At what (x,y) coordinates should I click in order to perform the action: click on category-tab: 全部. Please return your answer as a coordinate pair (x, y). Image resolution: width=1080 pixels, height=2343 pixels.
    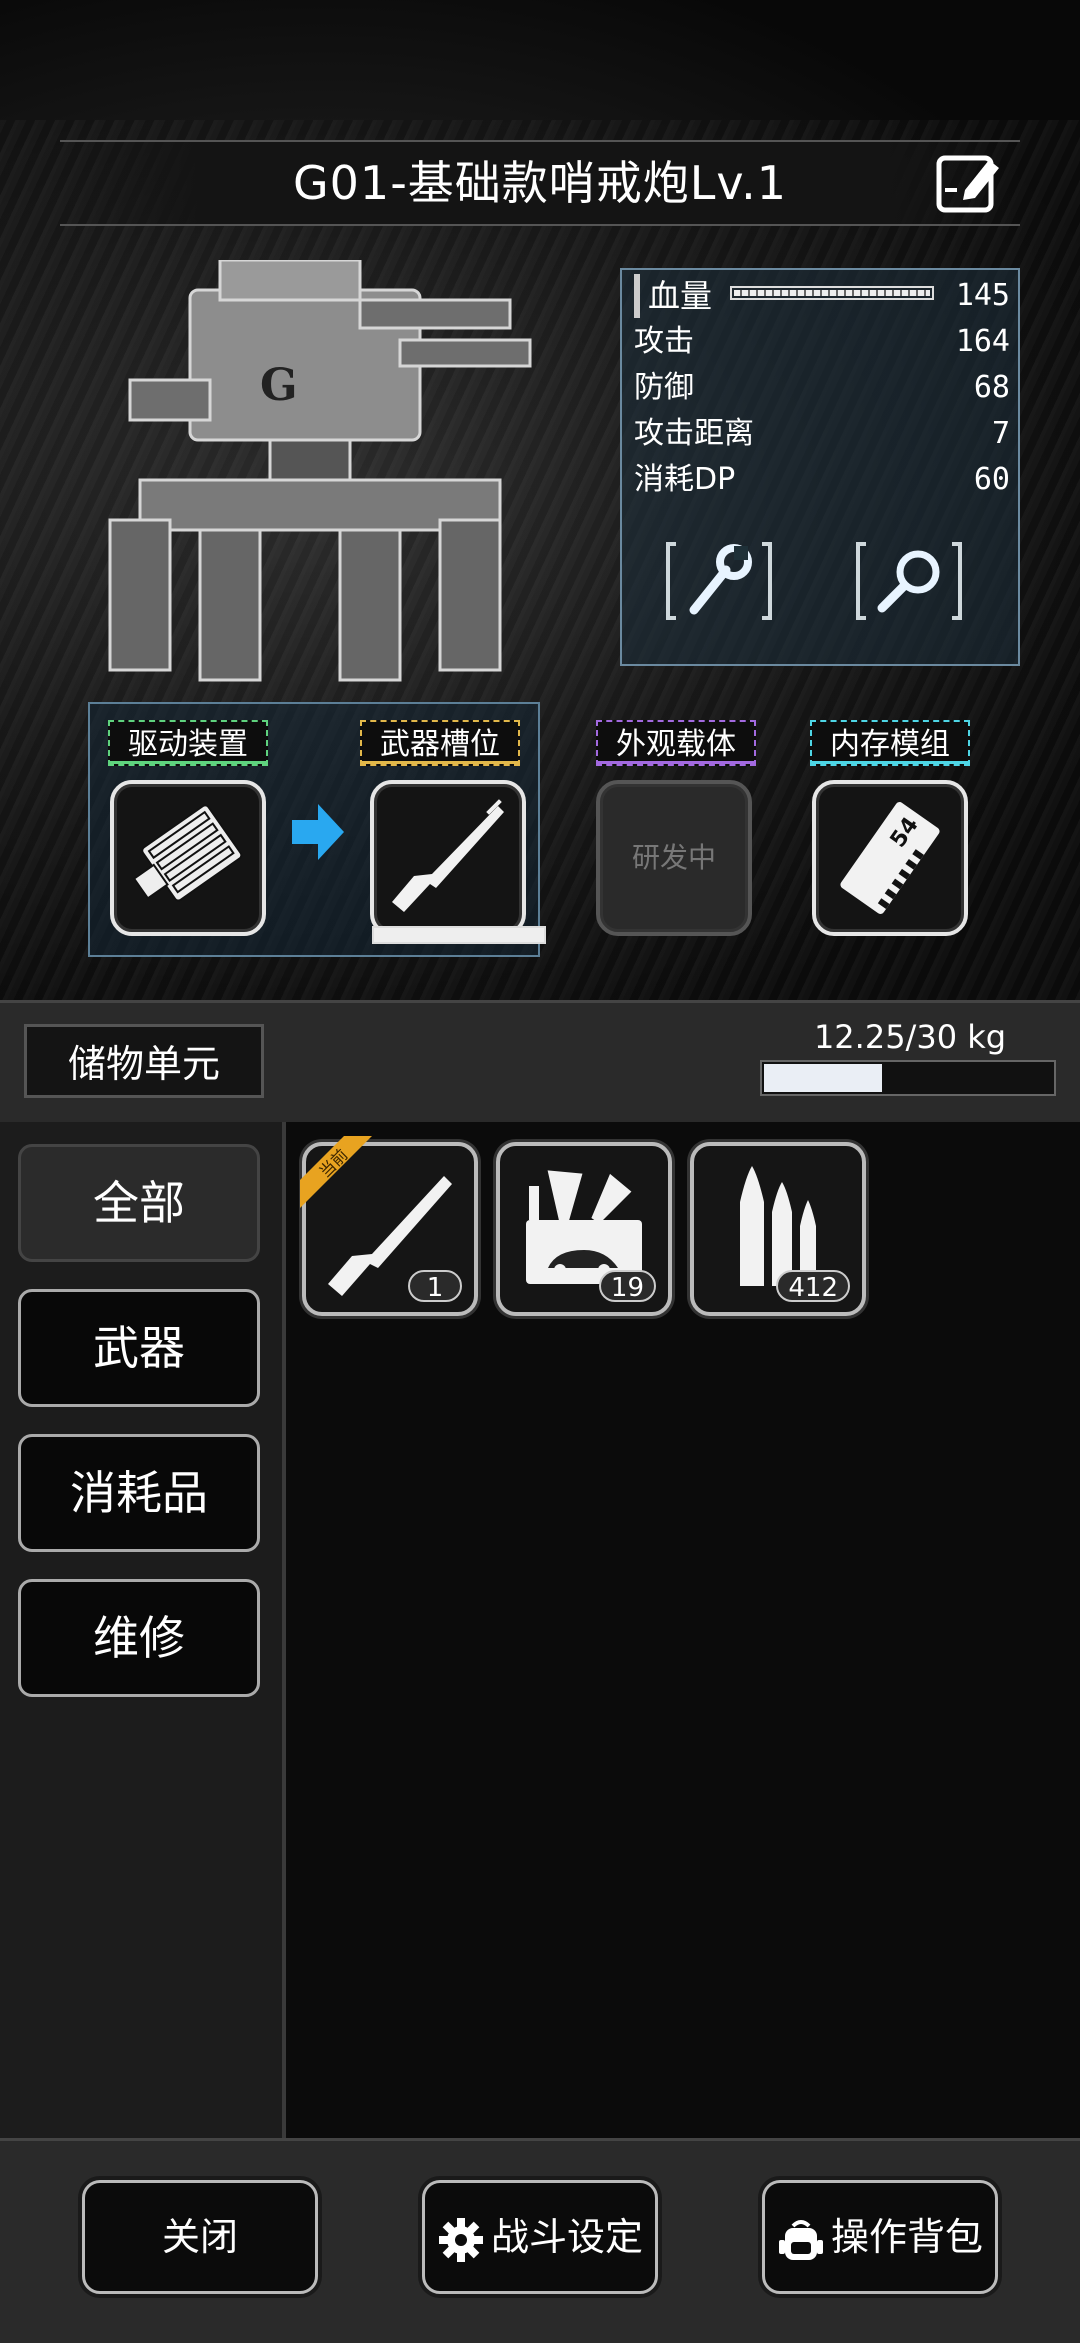
    Looking at the image, I should click on (139, 1203).